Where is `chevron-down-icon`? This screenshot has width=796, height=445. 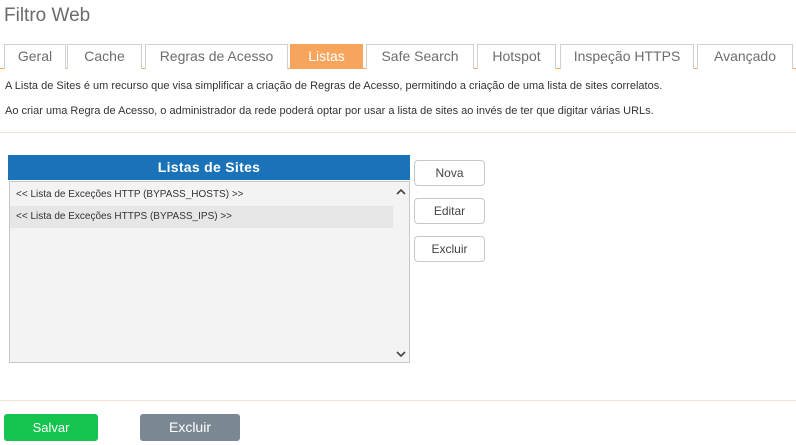
chevron-down-icon is located at coordinates (401, 354).